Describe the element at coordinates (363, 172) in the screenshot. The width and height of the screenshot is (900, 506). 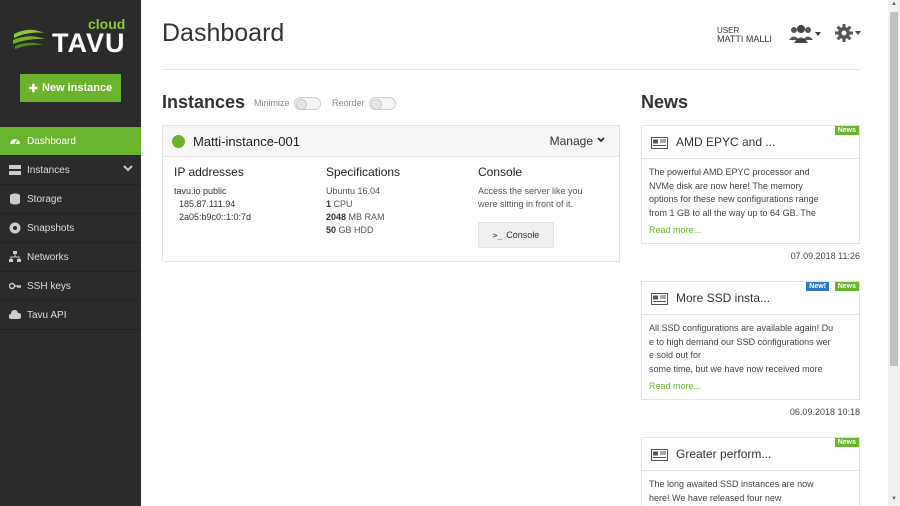
I see `specifications-title: Specifications` at that location.